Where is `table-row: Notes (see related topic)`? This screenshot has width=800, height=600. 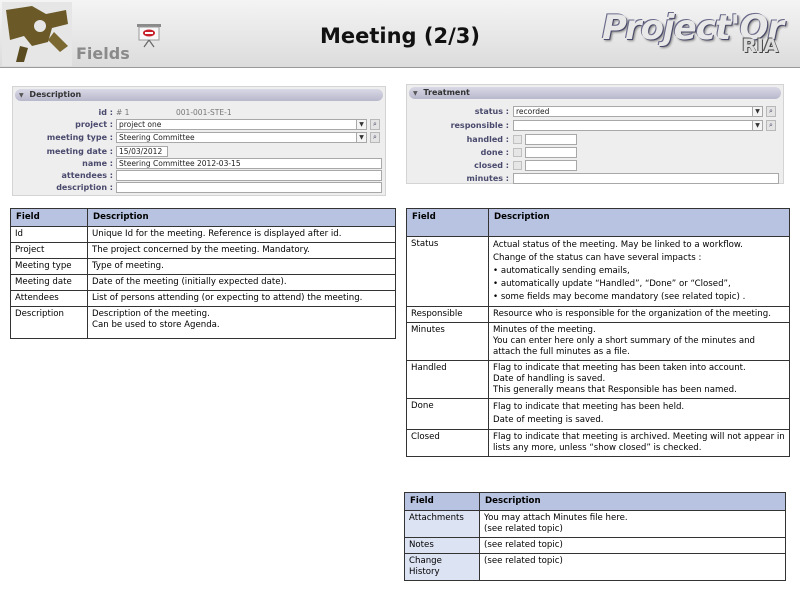 table-row: Notes (see related topic) is located at coordinates (595, 545).